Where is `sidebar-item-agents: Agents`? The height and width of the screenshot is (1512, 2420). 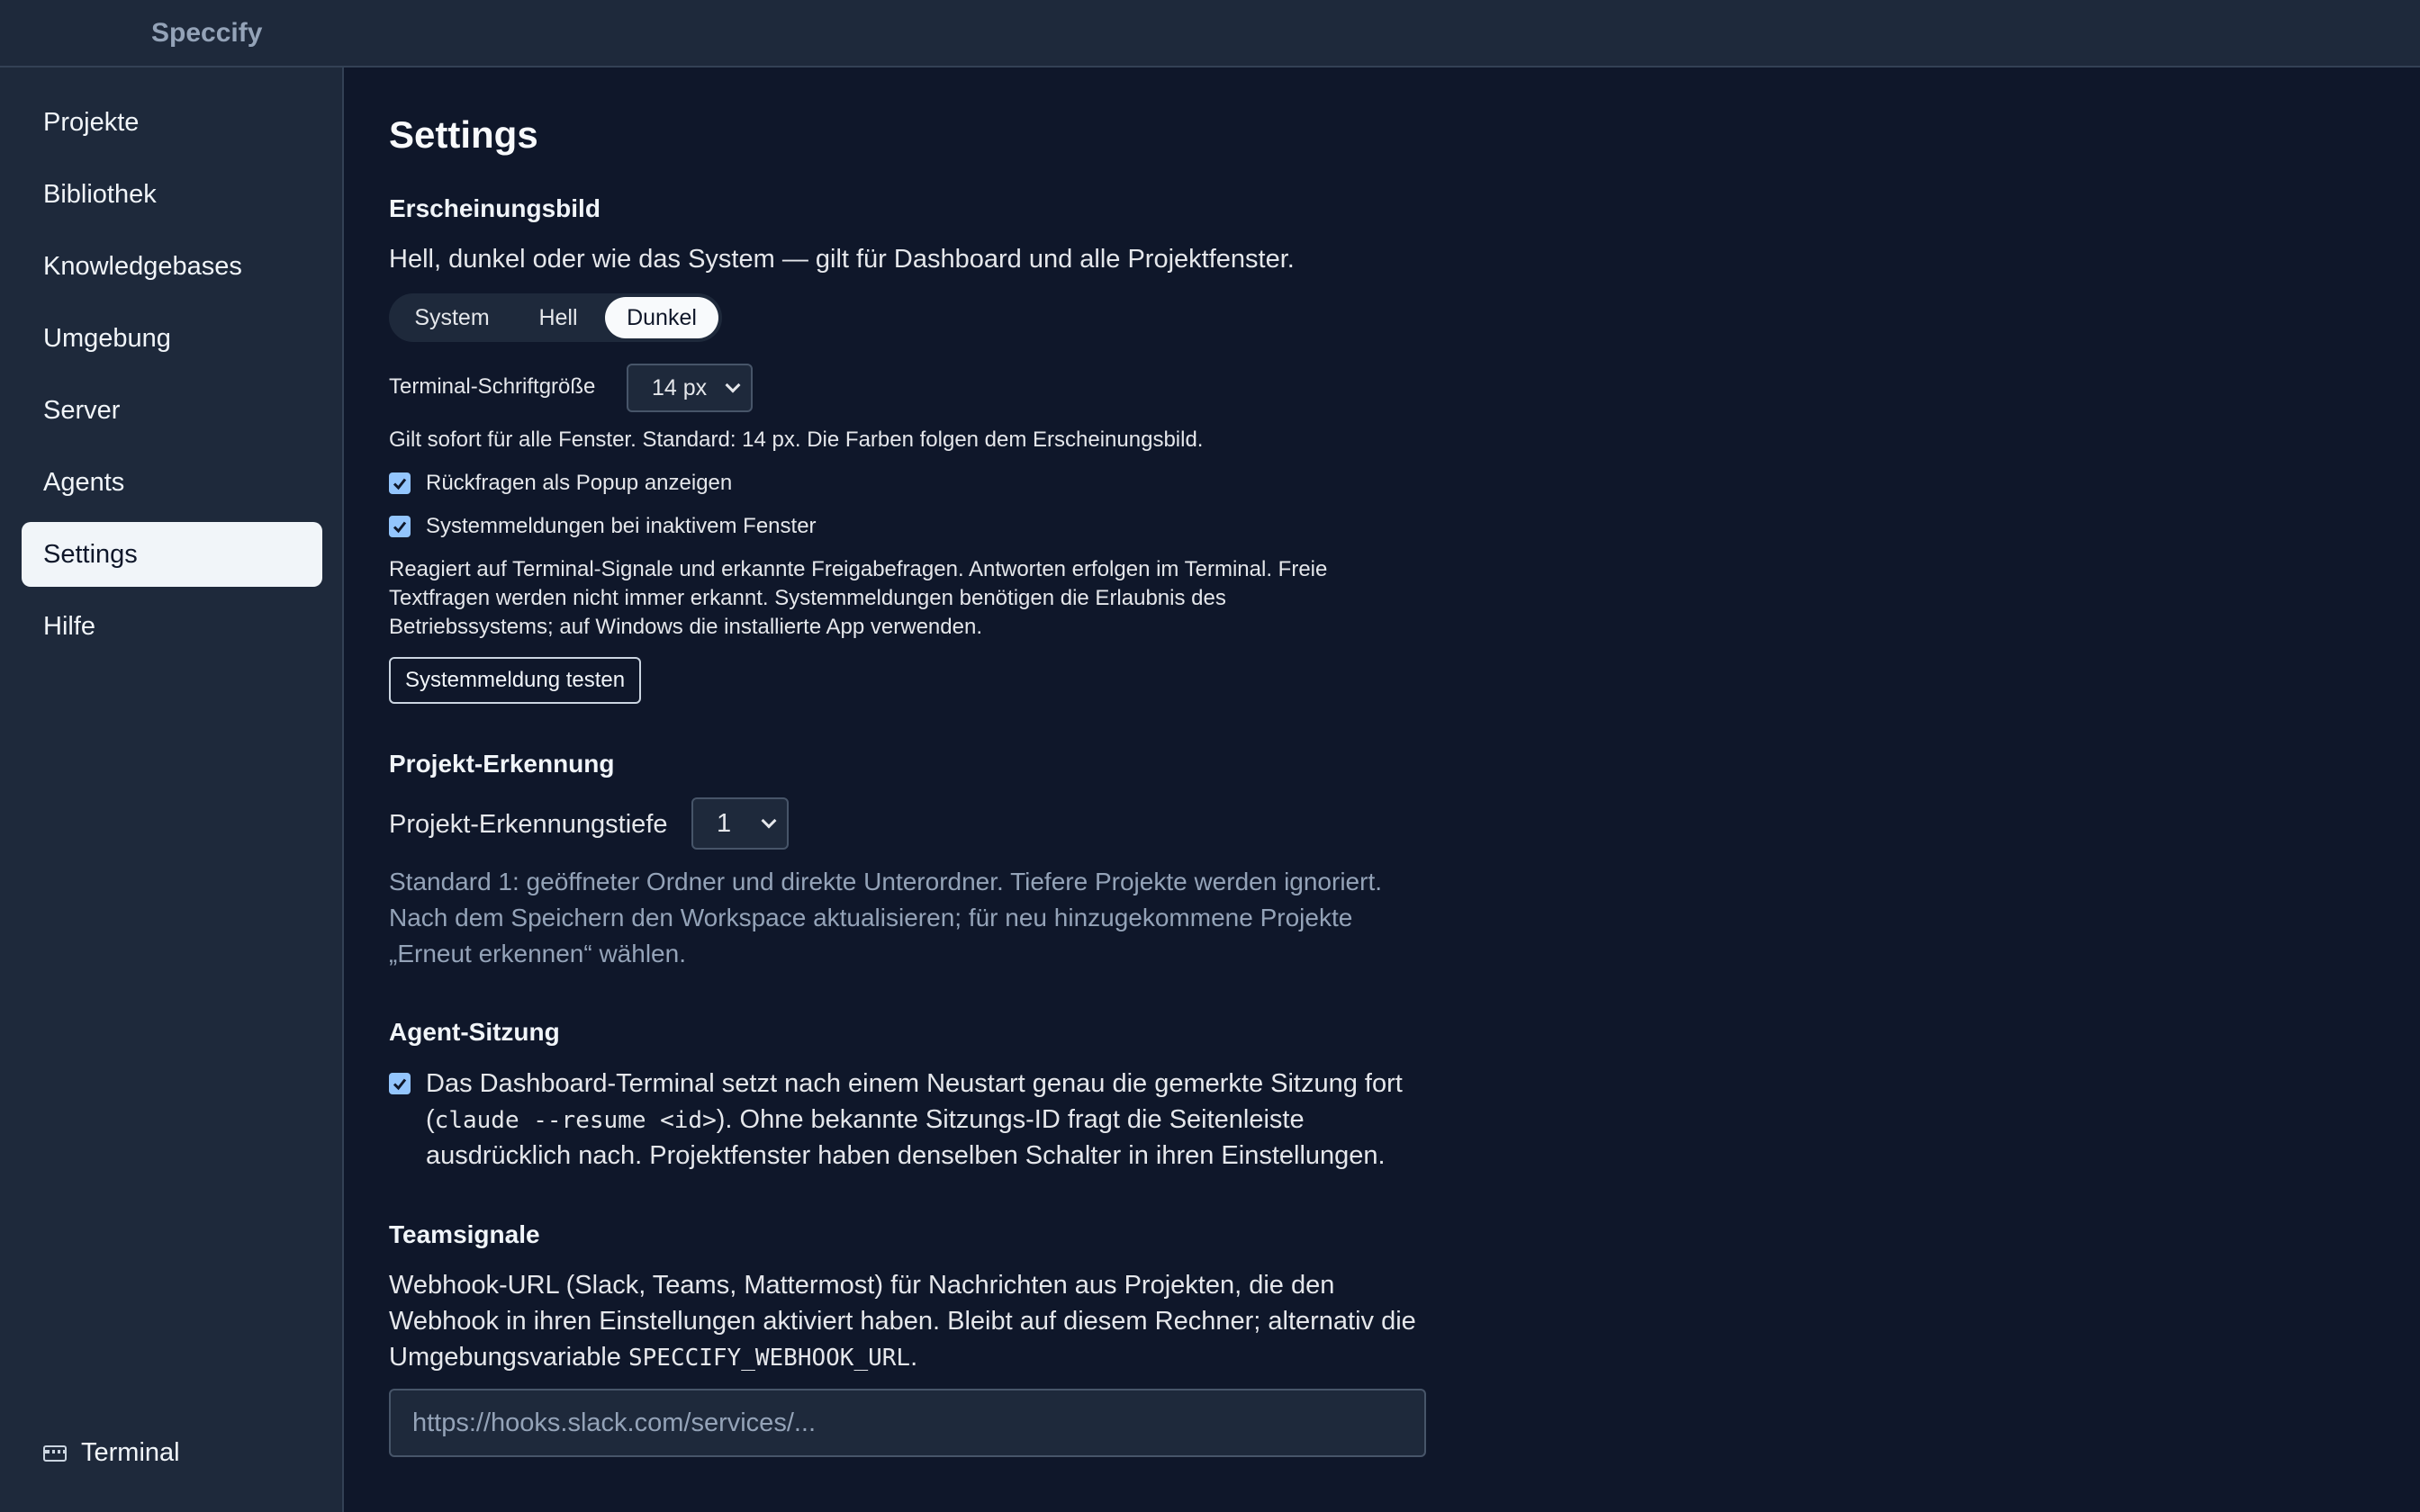
sidebar-item-agents: Agents is located at coordinates (172, 482).